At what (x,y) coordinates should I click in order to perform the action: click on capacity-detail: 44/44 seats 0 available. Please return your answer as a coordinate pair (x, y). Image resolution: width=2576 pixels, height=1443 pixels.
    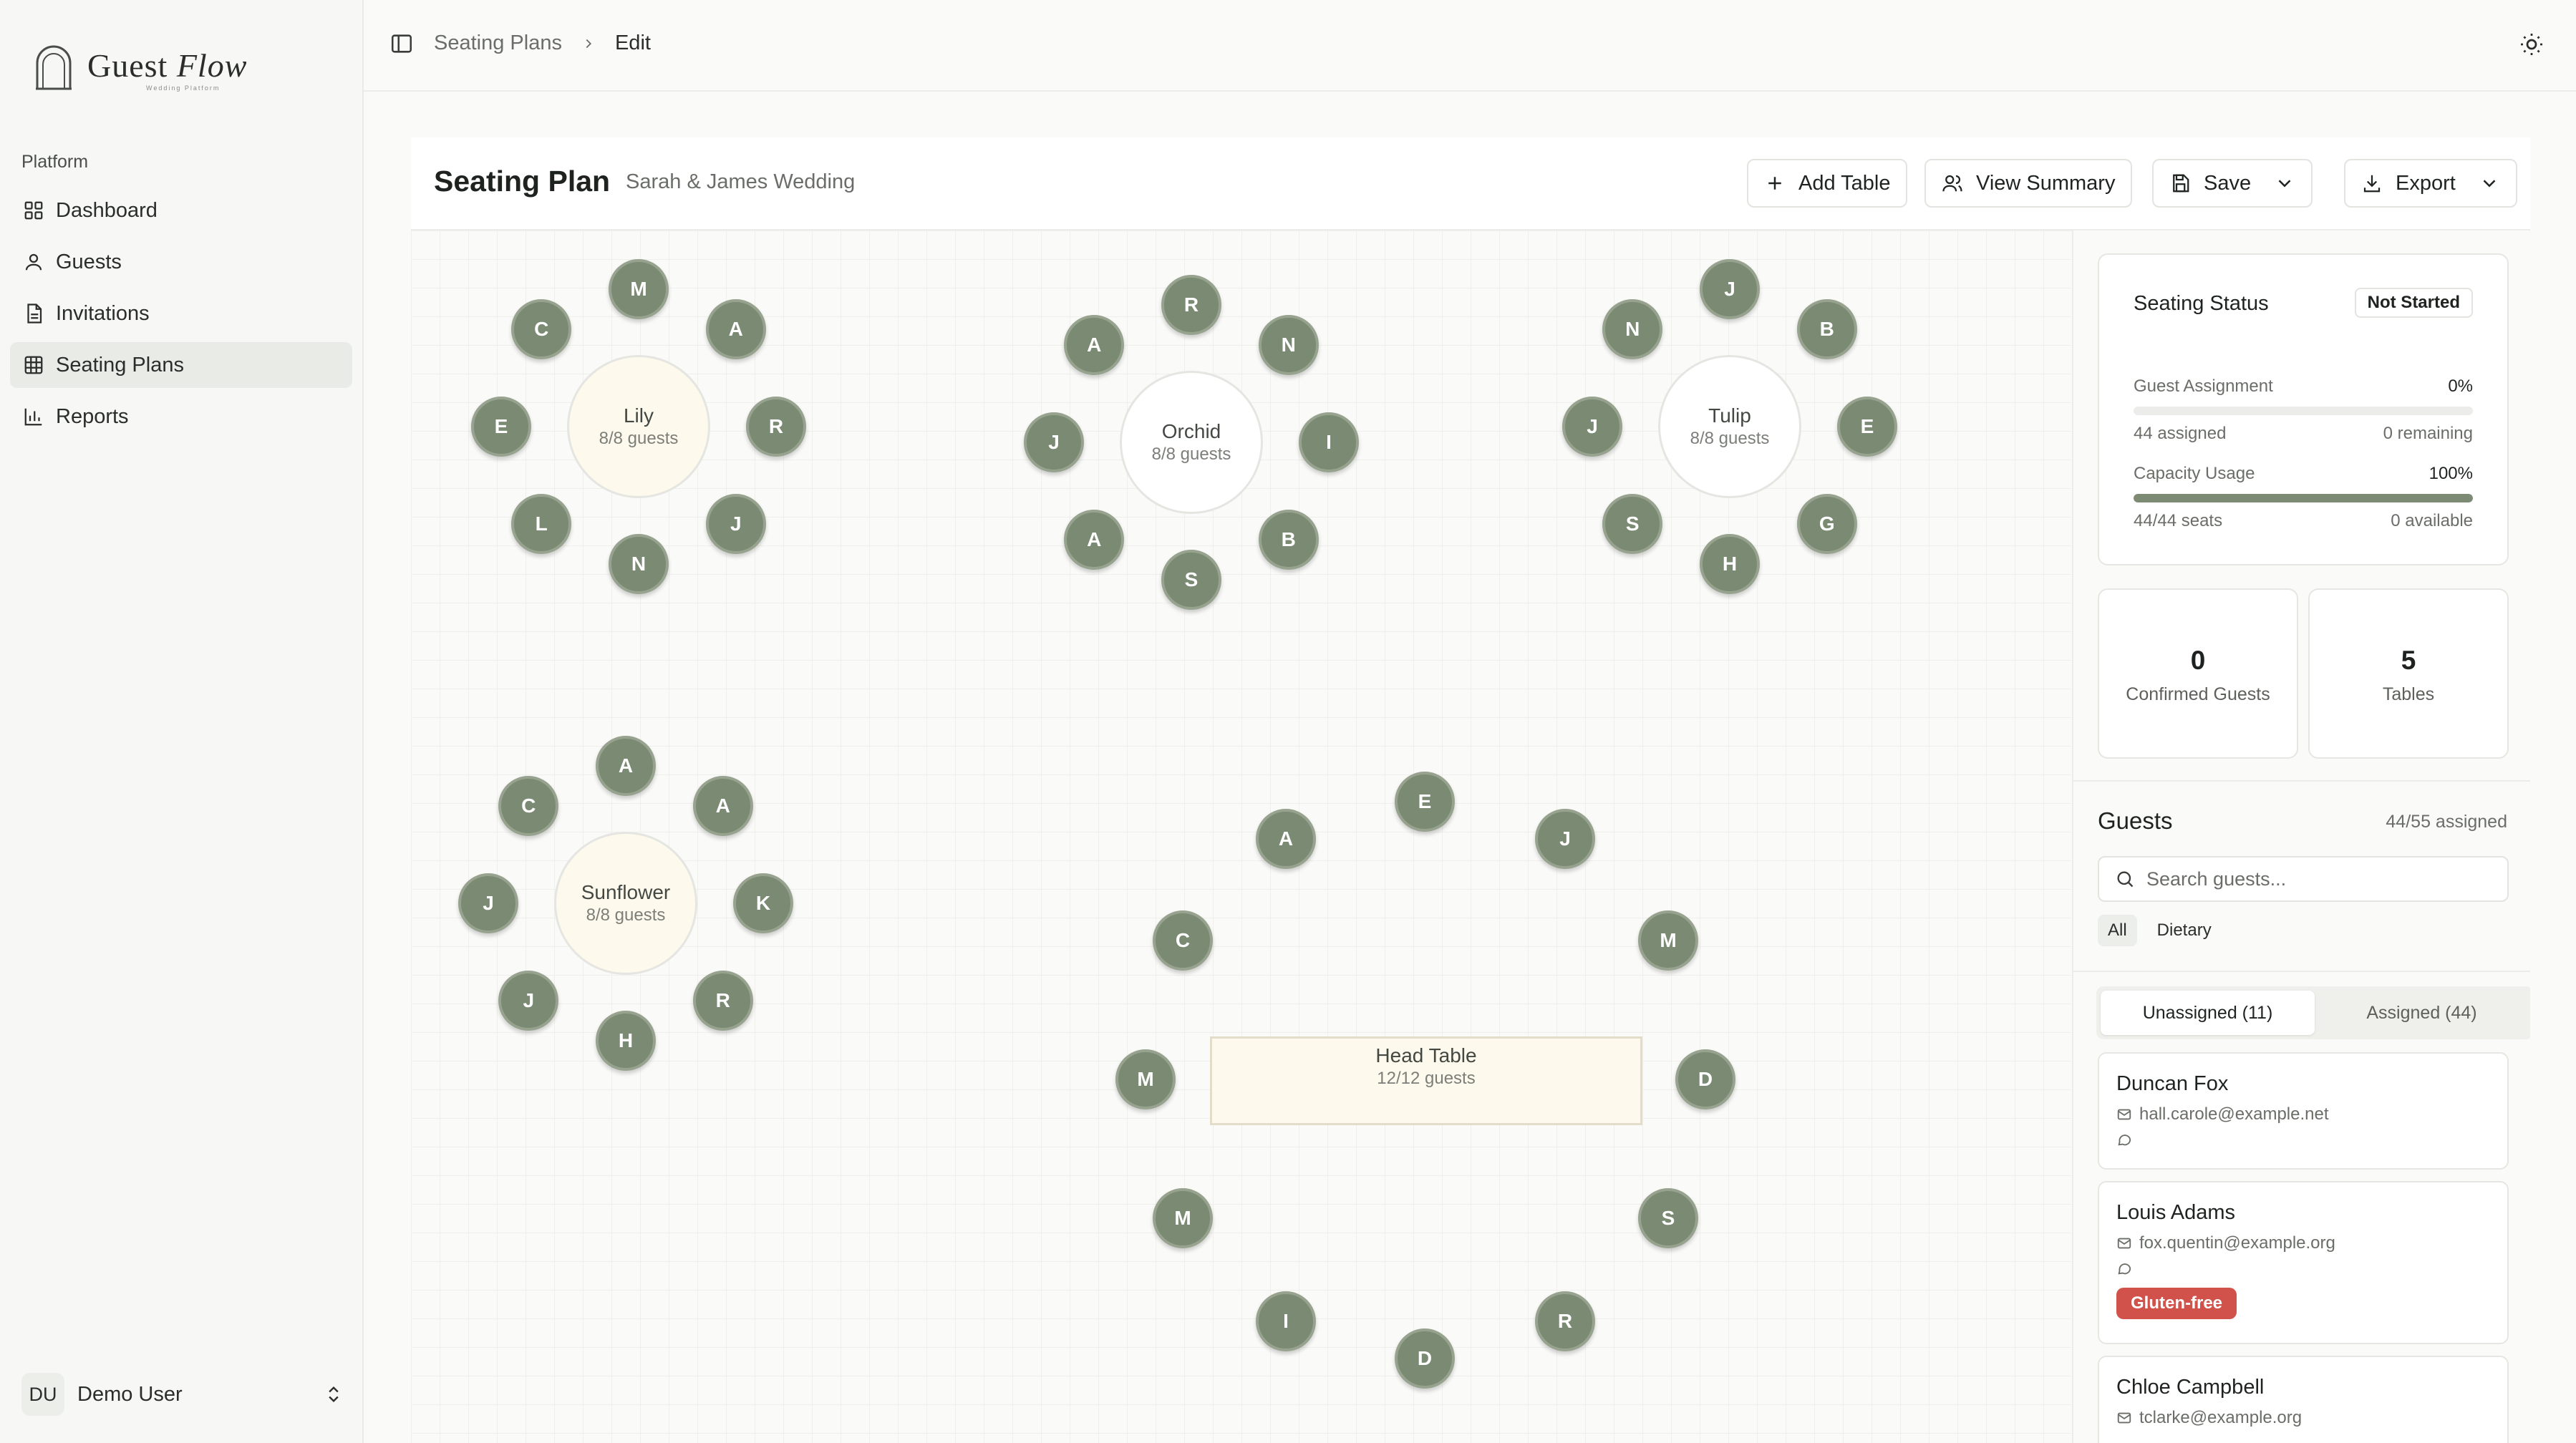
    Looking at the image, I should click on (2303, 521).